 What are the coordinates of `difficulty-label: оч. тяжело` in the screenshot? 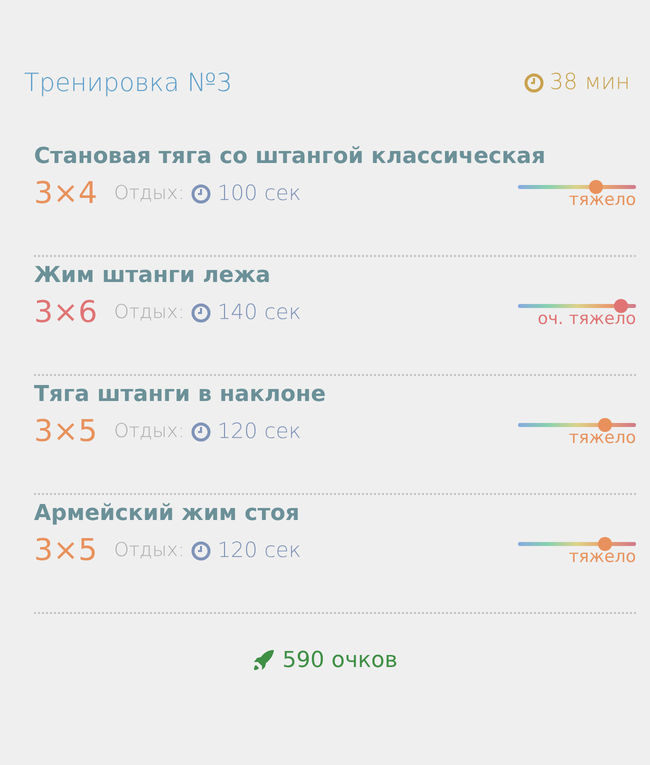 It's located at (587, 319).